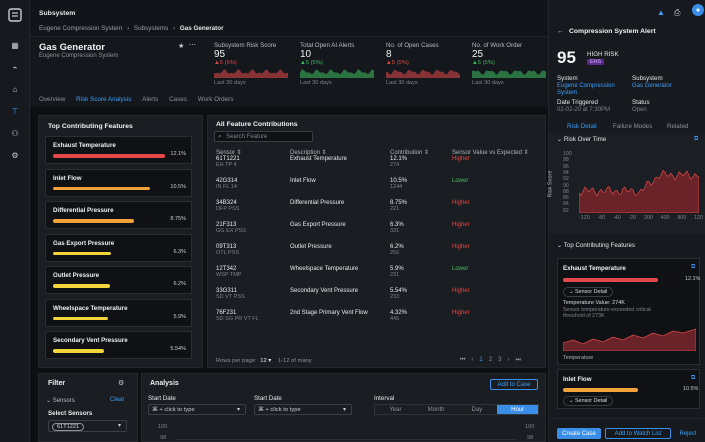  What do you see at coordinates (480, 360) in the screenshot?
I see `page-link: 1` at bounding box center [480, 360].